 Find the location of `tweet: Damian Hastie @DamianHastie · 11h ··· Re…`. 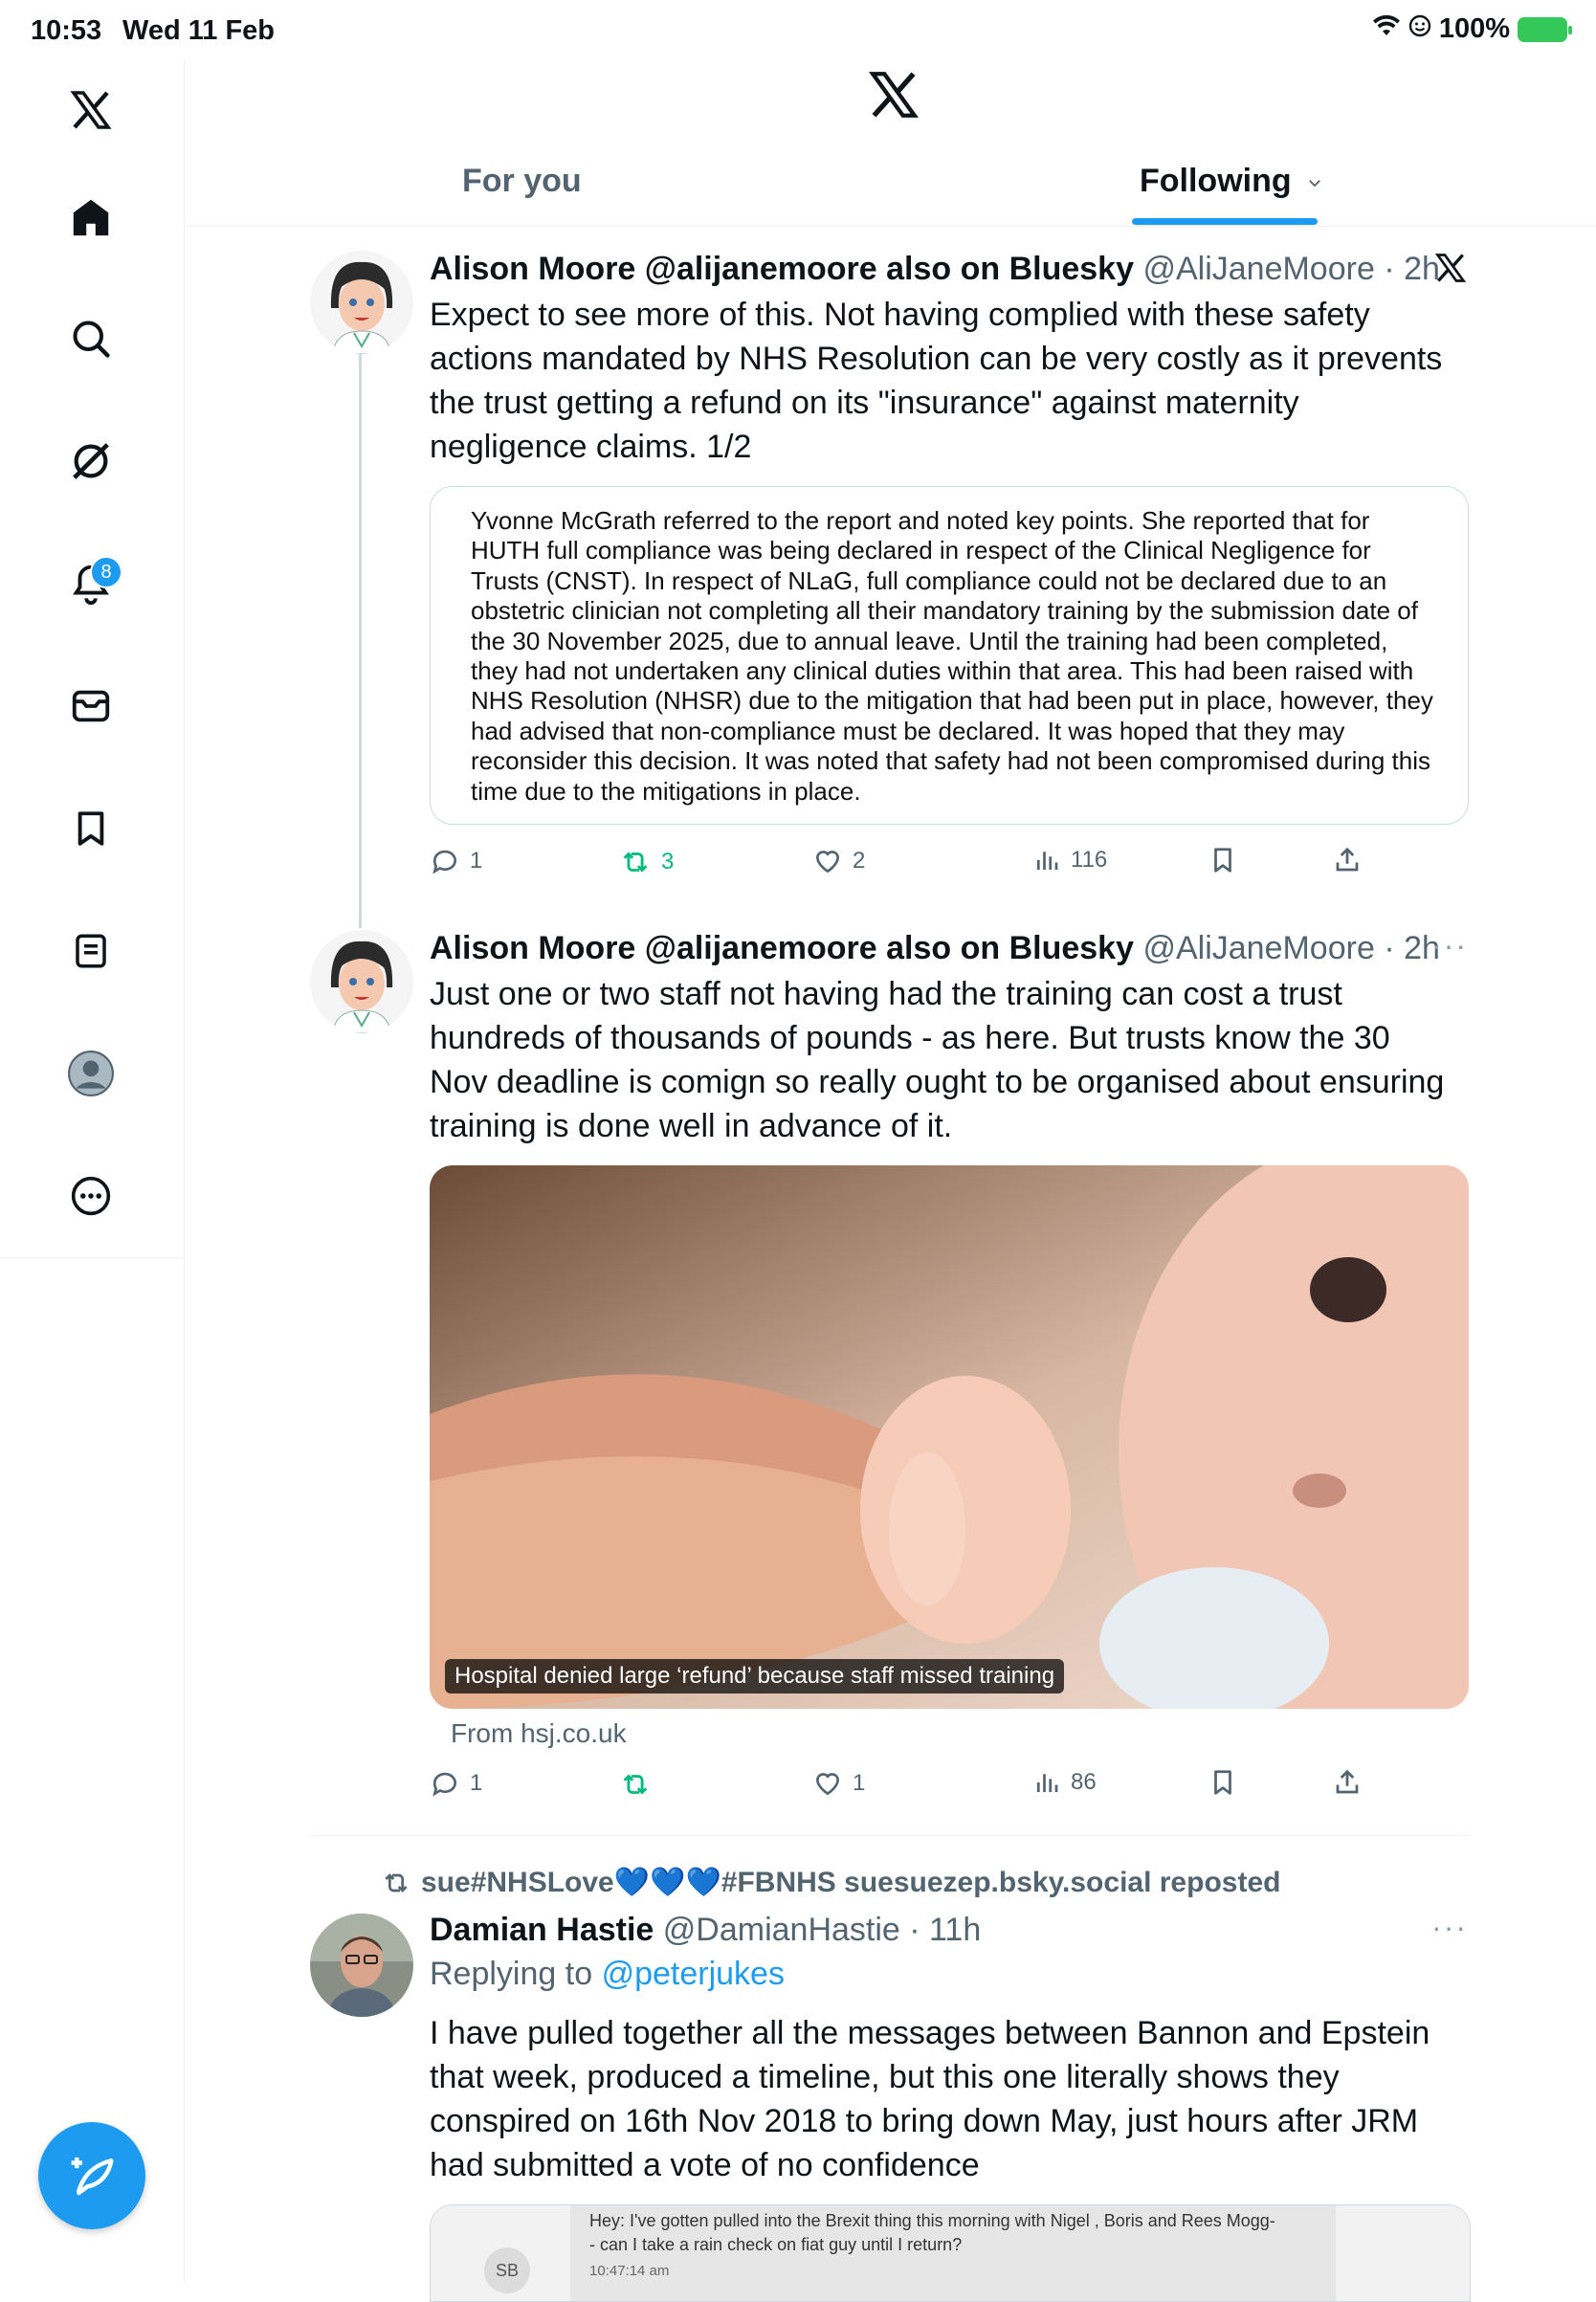

tweet: Damian Hastie @DamianHastie · 11h ··· Re… is located at coordinates (891, 2106).